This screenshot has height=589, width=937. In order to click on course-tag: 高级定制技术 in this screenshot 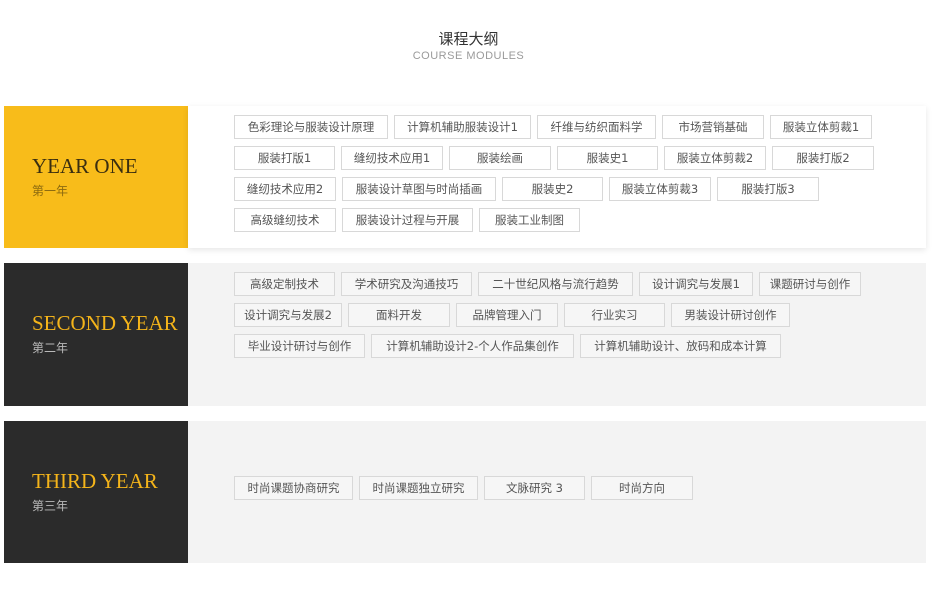, I will do `click(284, 284)`.